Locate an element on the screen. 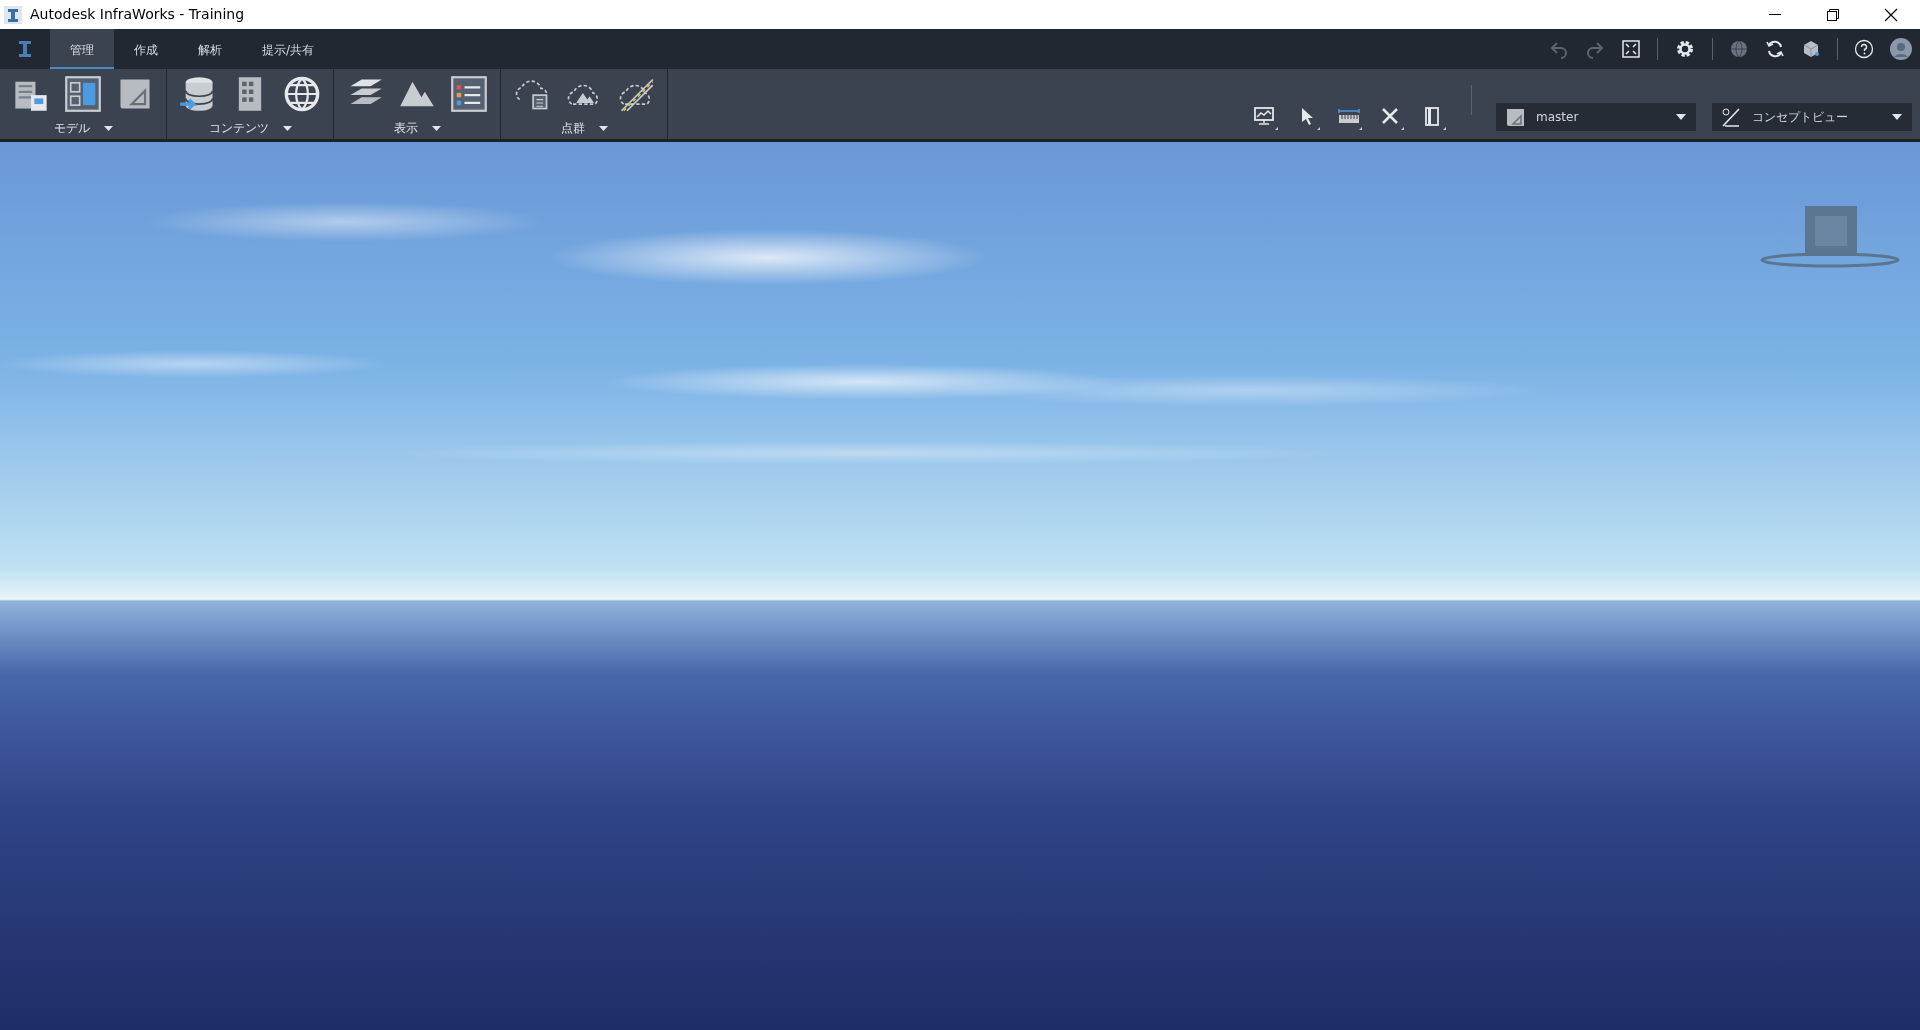 The height and width of the screenshot is (1030, 1920). settings-icon is located at coordinates (1685, 49).